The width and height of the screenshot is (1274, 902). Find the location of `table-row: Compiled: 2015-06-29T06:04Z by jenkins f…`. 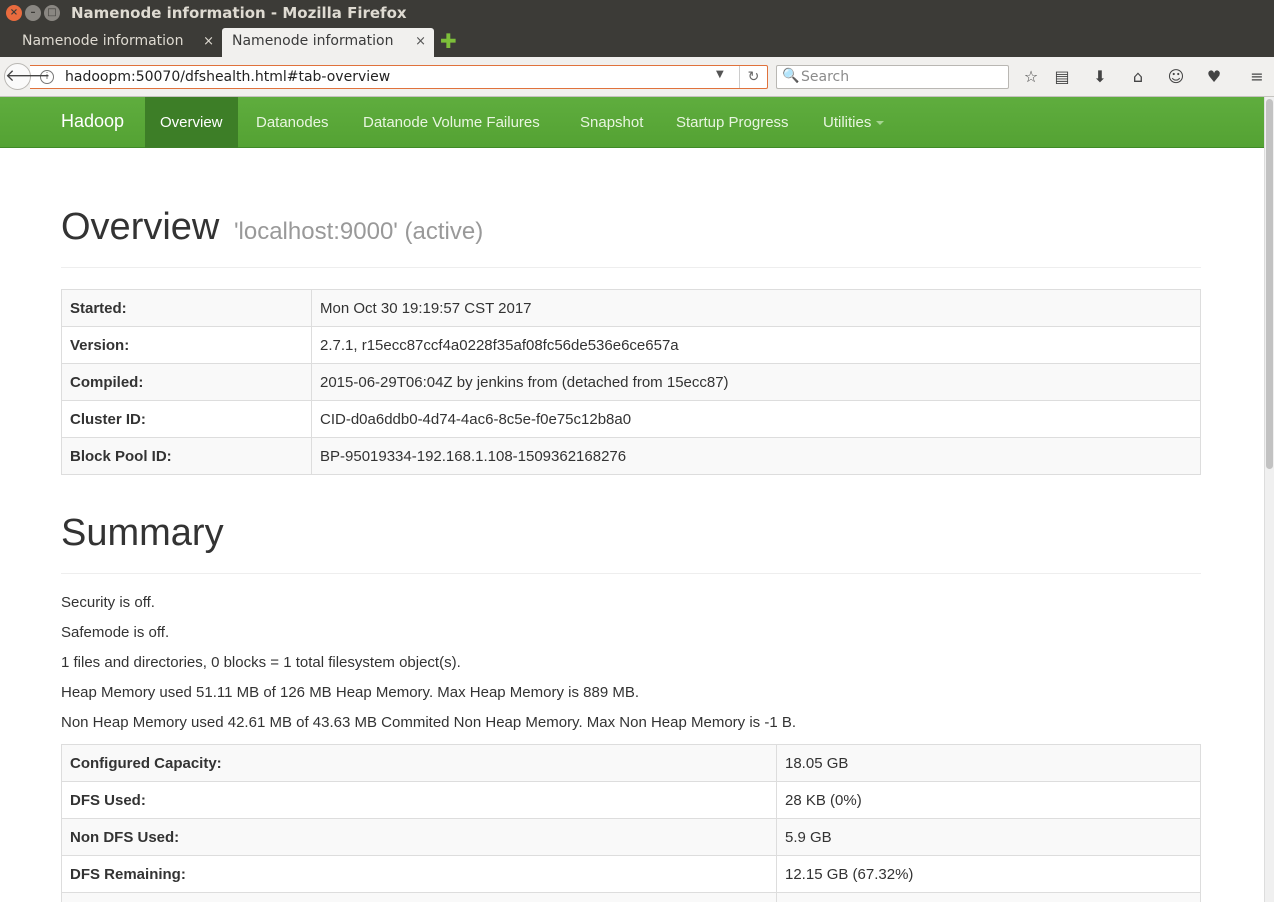

table-row: Compiled: 2015-06-29T06:04Z by jenkins f… is located at coordinates (631, 382).